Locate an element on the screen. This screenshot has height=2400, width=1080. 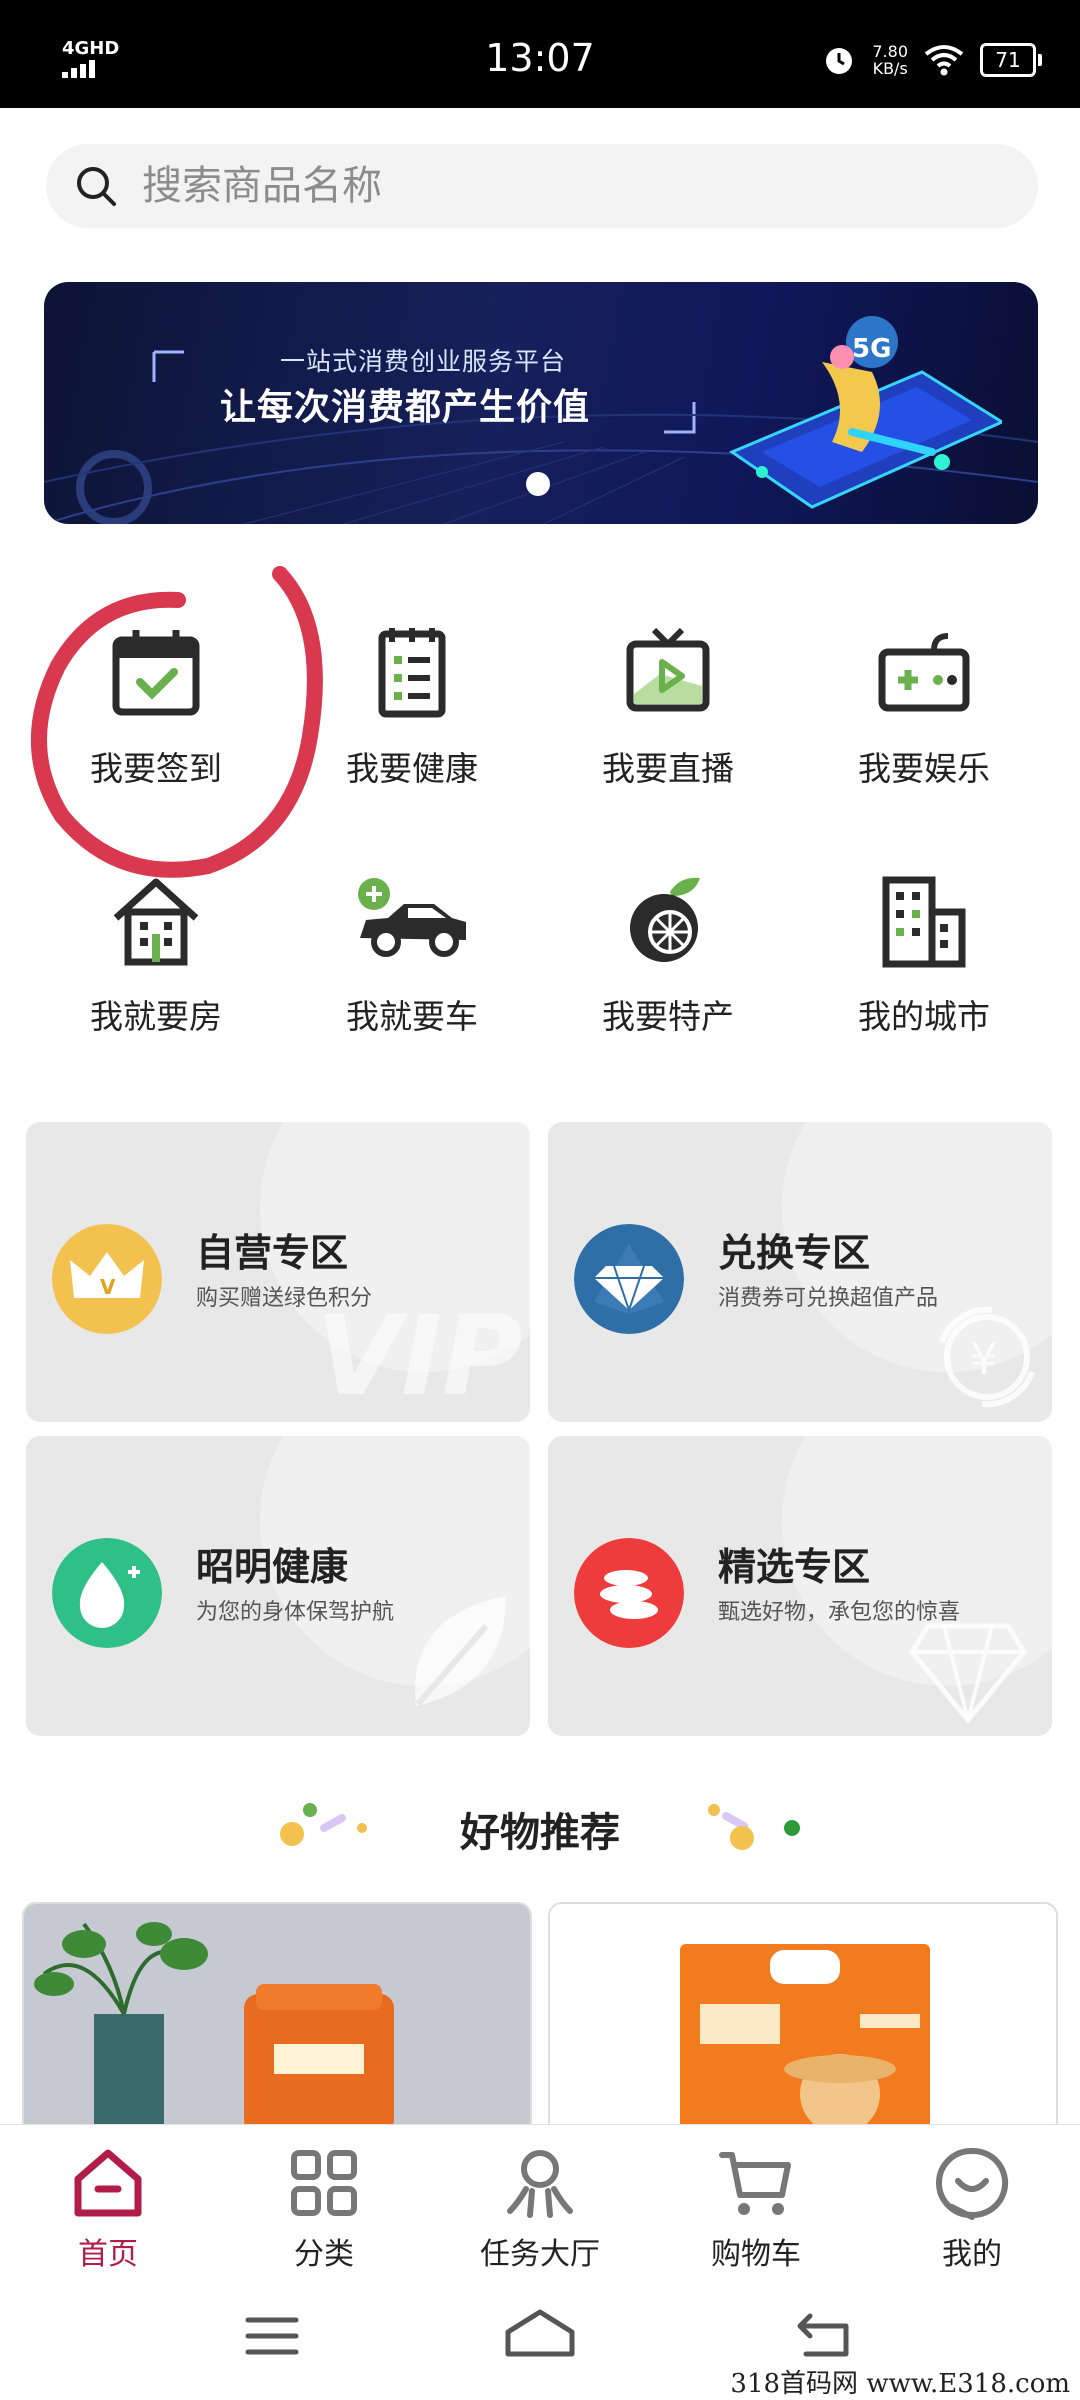
shortcut-label: 我就要房 is located at coordinates (156, 1016).